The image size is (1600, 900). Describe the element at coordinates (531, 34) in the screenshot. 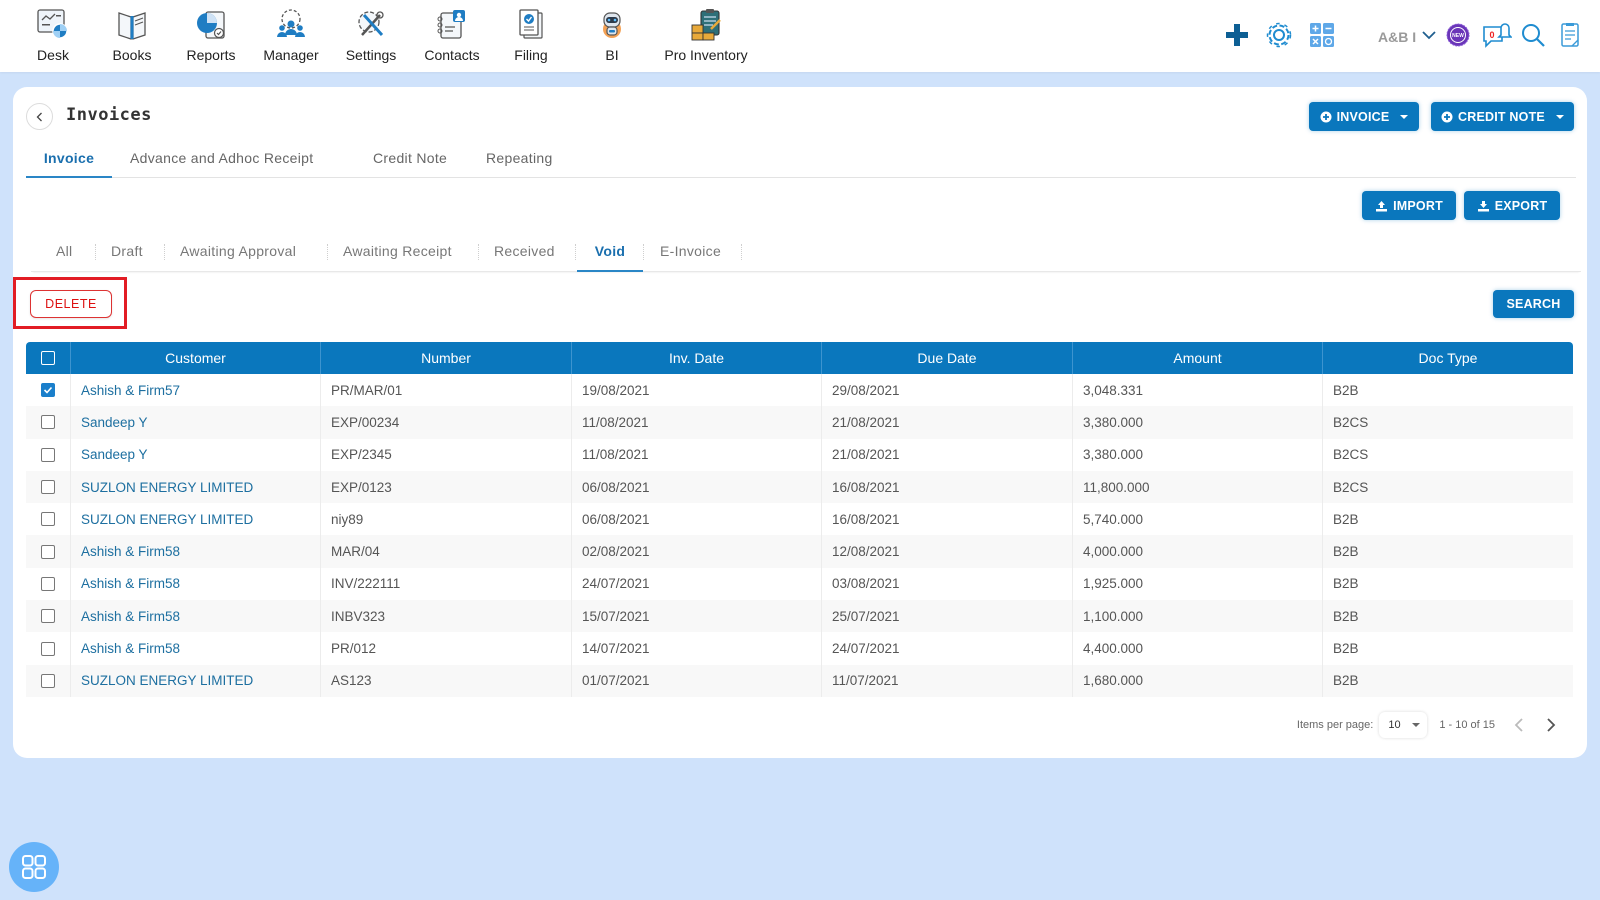

I see `nav-filing: Filing` at that location.